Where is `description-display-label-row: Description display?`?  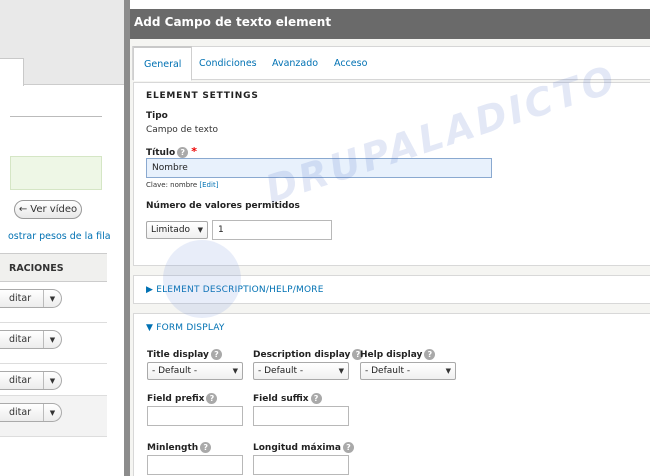
description-display-label-row: Description display? is located at coordinates (308, 354).